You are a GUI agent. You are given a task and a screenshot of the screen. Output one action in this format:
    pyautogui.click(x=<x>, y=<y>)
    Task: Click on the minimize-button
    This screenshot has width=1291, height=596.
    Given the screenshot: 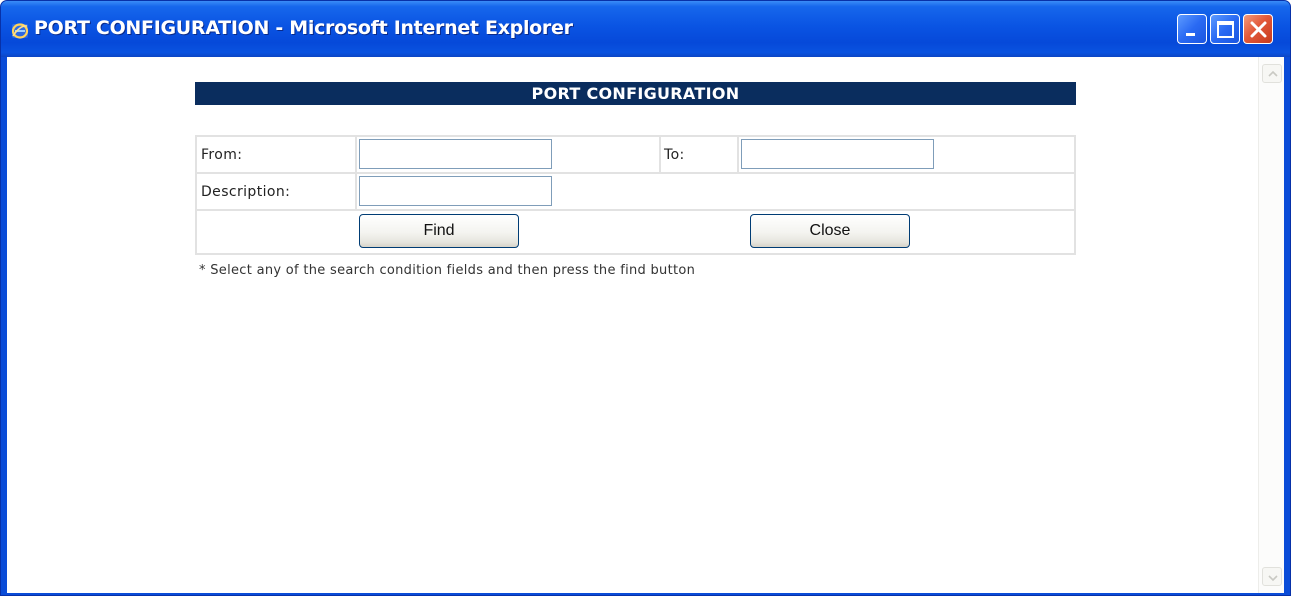 What is the action you would take?
    pyautogui.click(x=1192, y=29)
    